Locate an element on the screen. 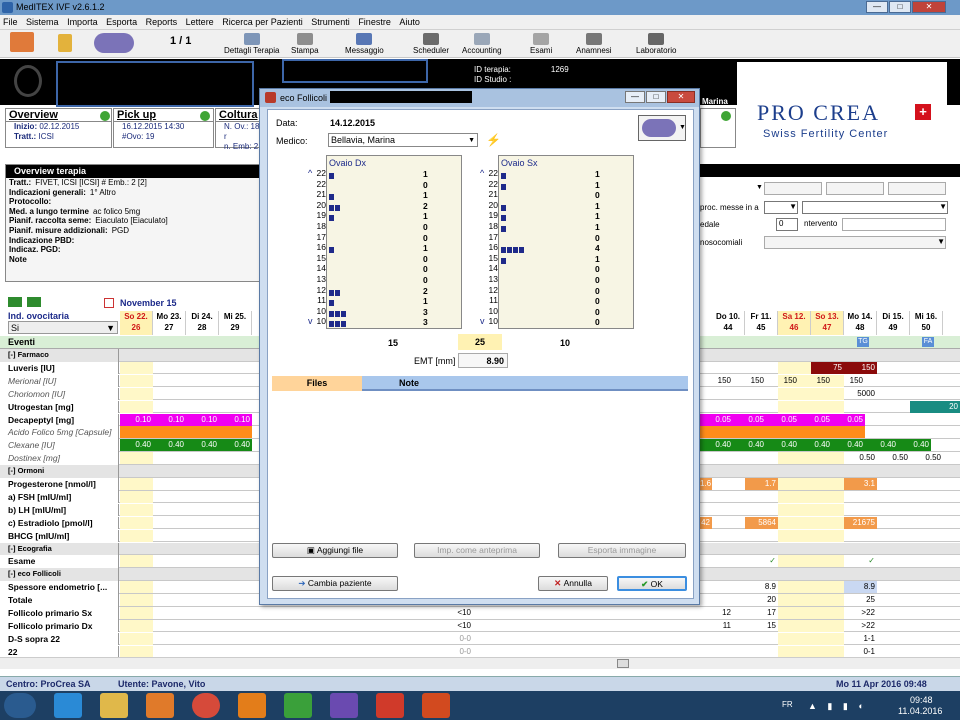  dose-cell: 0.10 is located at coordinates (202, 419).